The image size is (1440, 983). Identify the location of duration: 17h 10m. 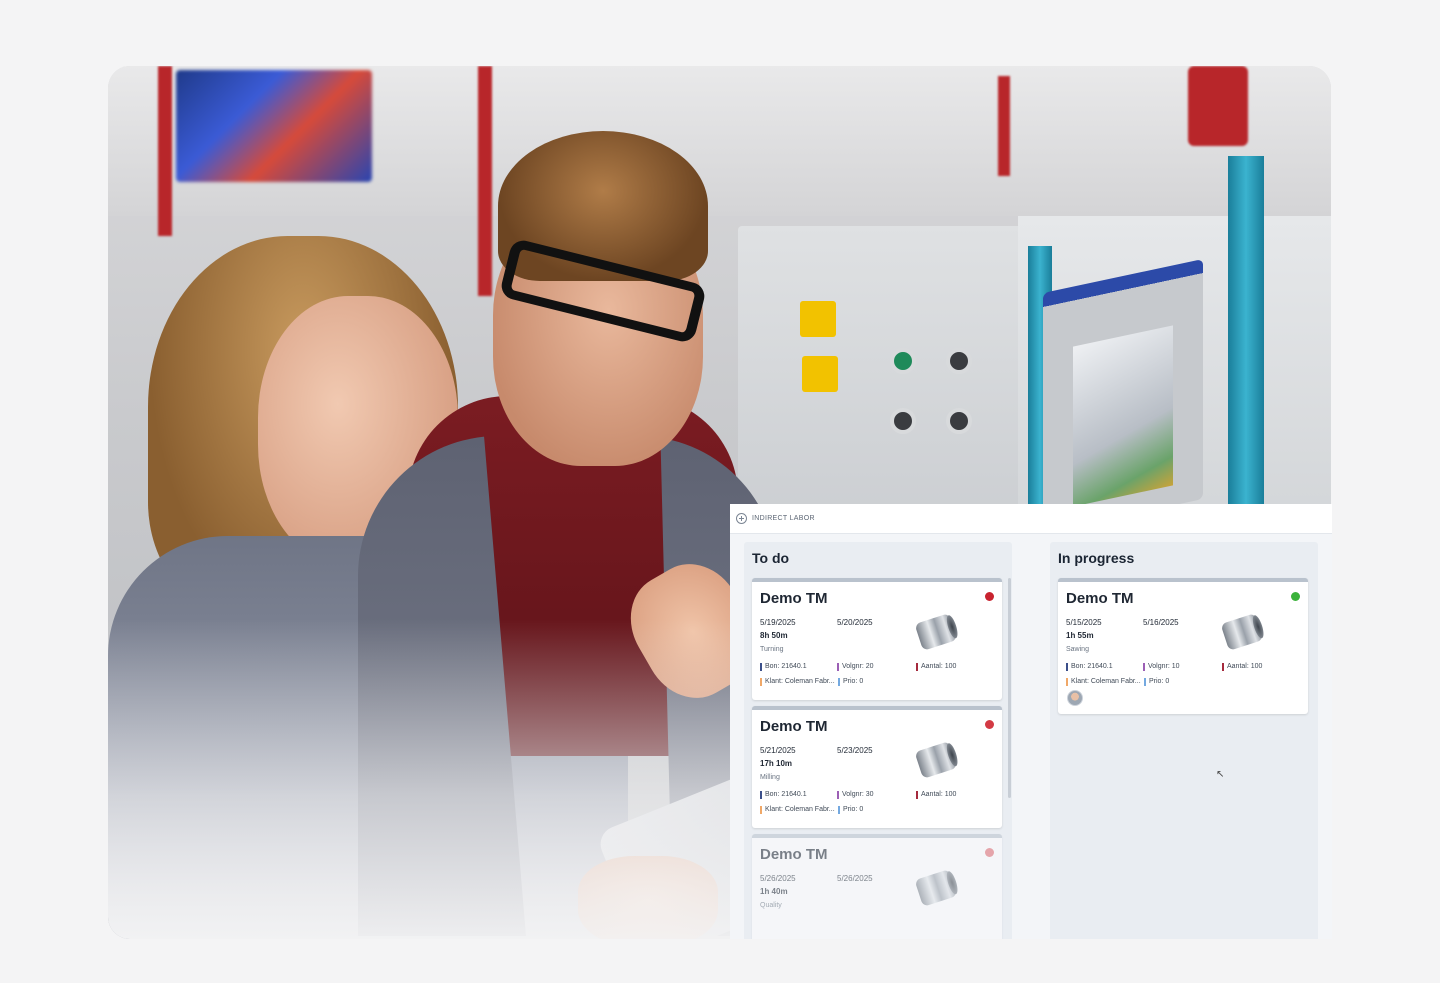
(776, 763).